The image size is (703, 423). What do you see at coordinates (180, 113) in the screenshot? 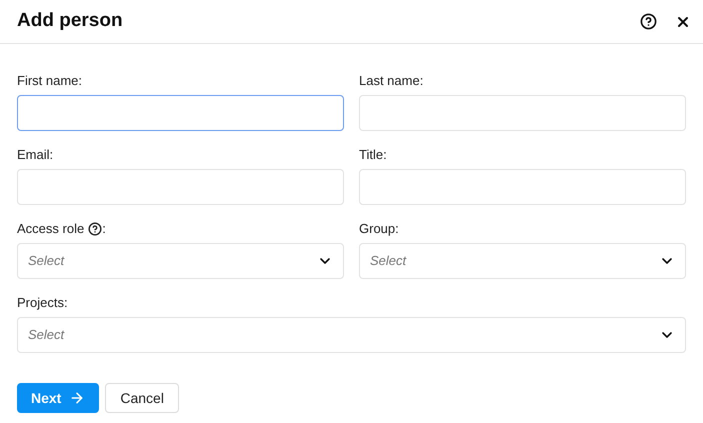
I see `text-field` at bounding box center [180, 113].